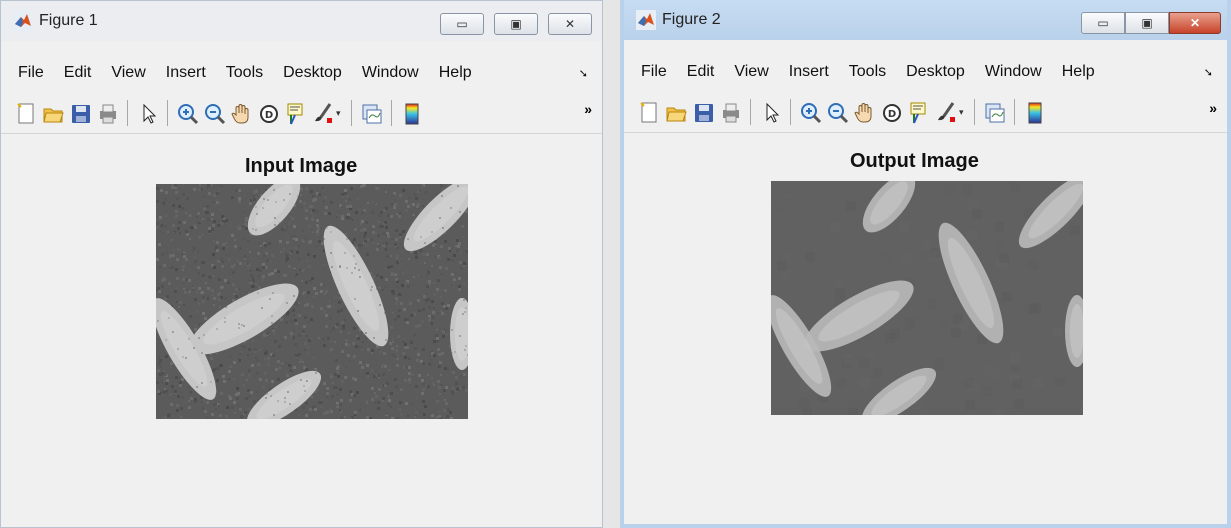  What do you see at coordinates (301, 21) in the screenshot?
I see `title-bar: Figure 1 ▭ ▣ ✕` at bounding box center [301, 21].